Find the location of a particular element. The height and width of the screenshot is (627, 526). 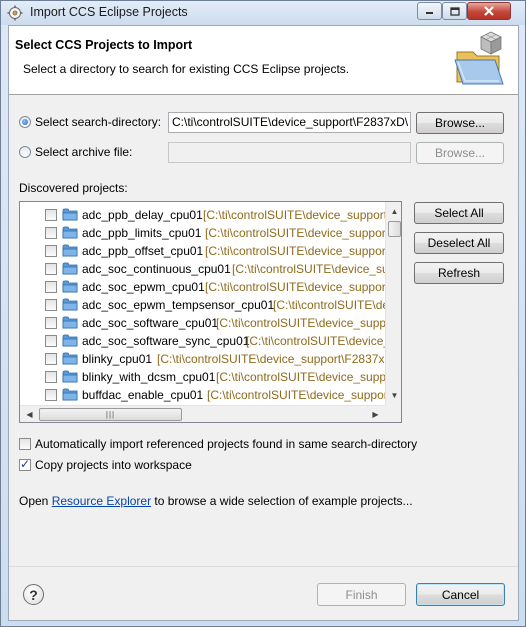

auto-import-checkbox is located at coordinates (25, 444).